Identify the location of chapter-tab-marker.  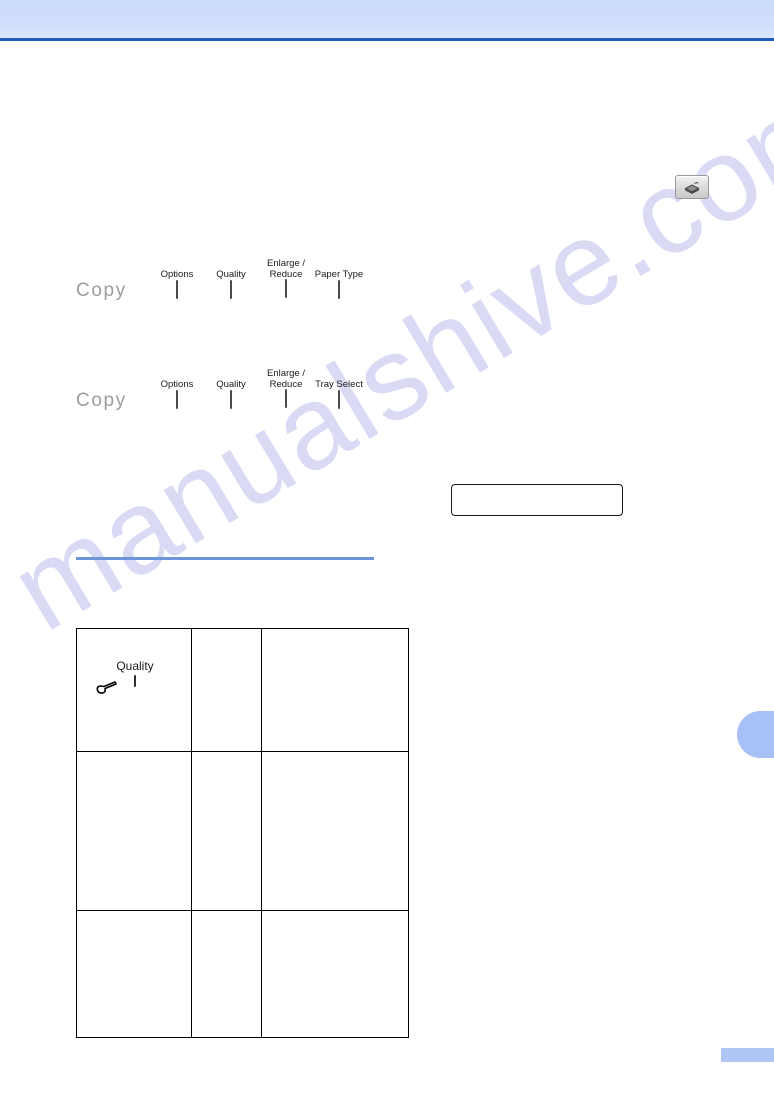
(755, 734).